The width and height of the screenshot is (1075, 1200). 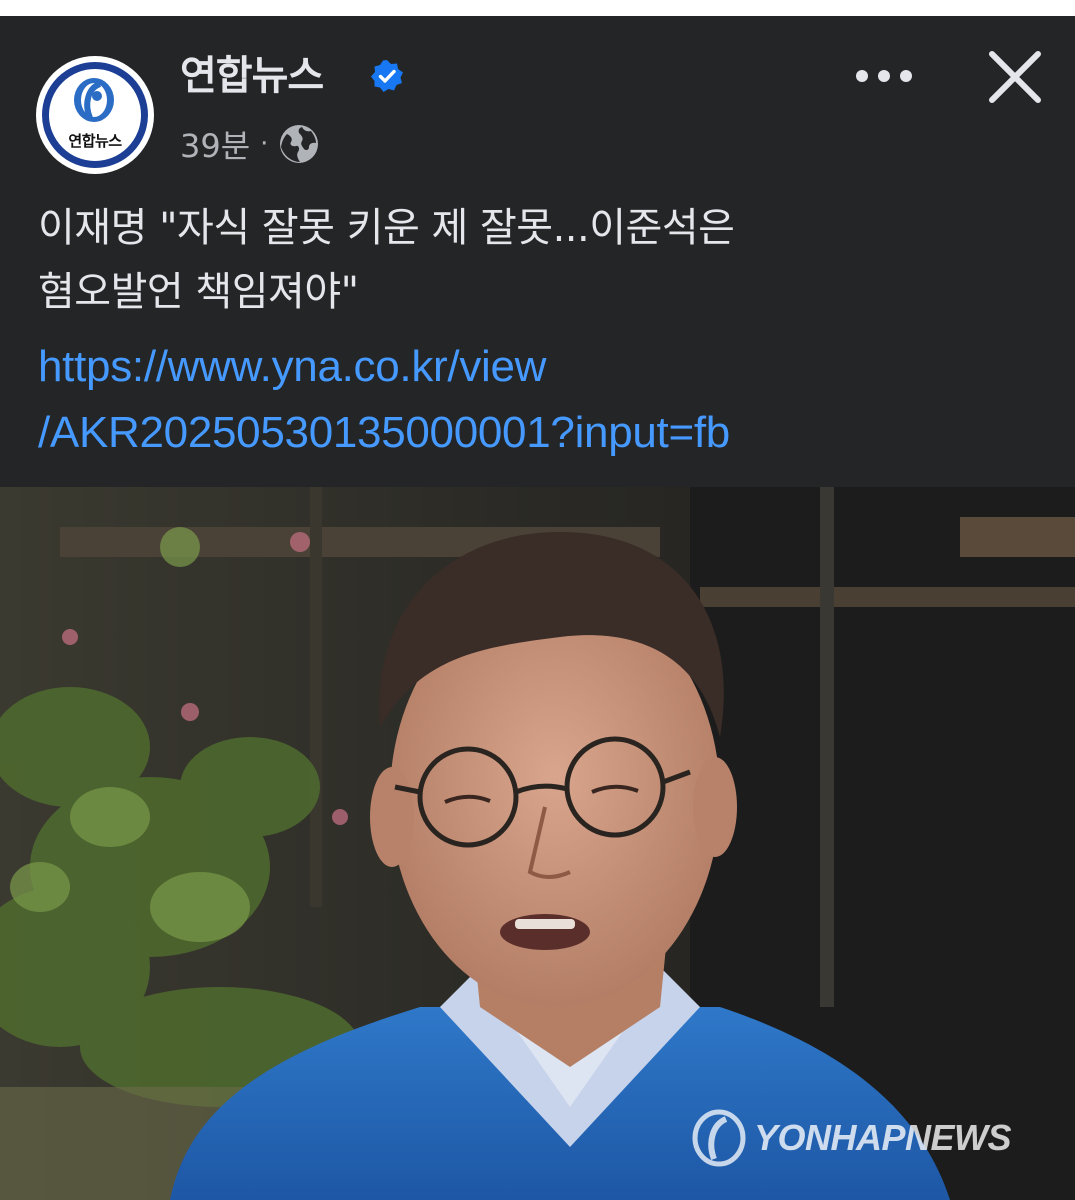 What do you see at coordinates (1015, 77) in the screenshot?
I see `close-icon` at bounding box center [1015, 77].